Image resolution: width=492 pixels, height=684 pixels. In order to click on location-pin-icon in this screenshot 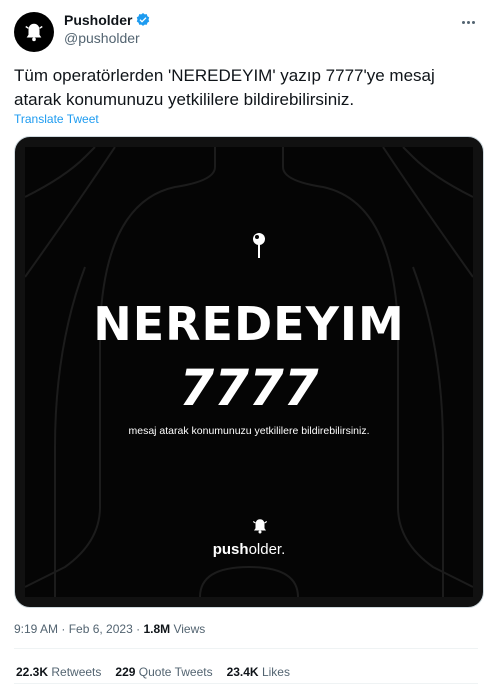, I will do `click(259, 245)`.